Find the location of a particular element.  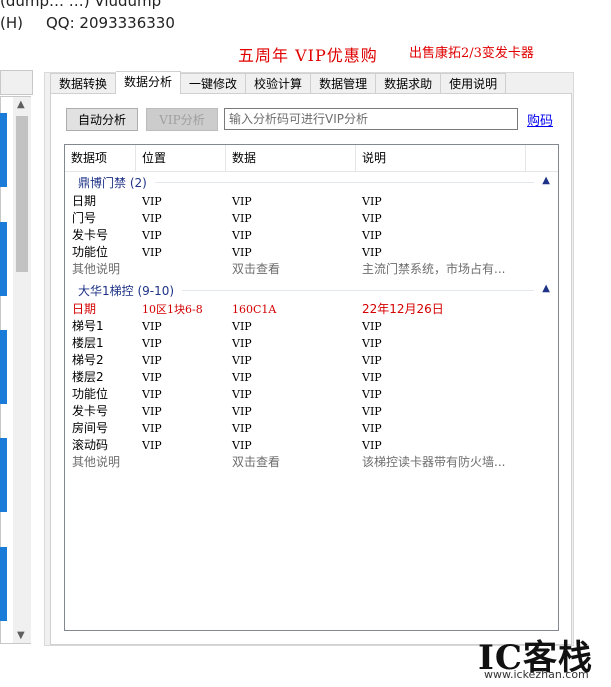

tab-2: 数据分析 is located at coordinates (149, 82).